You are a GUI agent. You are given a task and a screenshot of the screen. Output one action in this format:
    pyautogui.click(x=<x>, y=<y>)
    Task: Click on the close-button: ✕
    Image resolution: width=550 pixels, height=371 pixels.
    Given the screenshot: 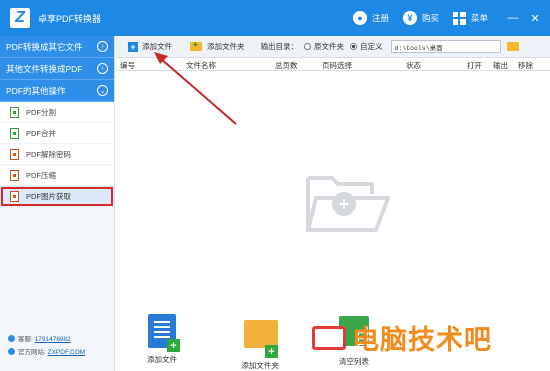 What is the action you would take?
    pyautogui.click(x=535, y=18)
    